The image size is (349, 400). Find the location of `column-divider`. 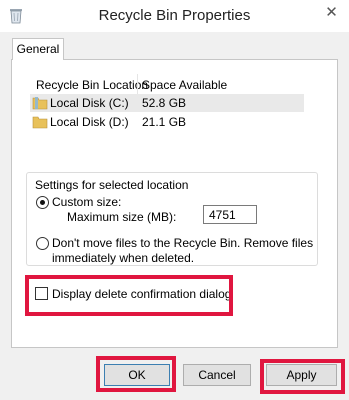

column-divider is located at coordinates (137, 84).